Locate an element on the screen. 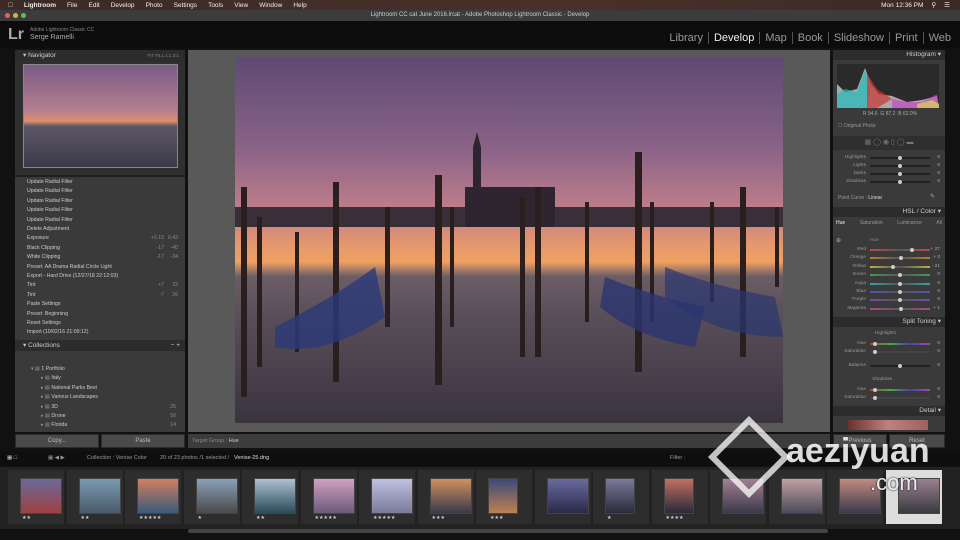 The image size is (960, 540). history-item: Exposure +0.15 0.43 is located at coordinates (104, 238).